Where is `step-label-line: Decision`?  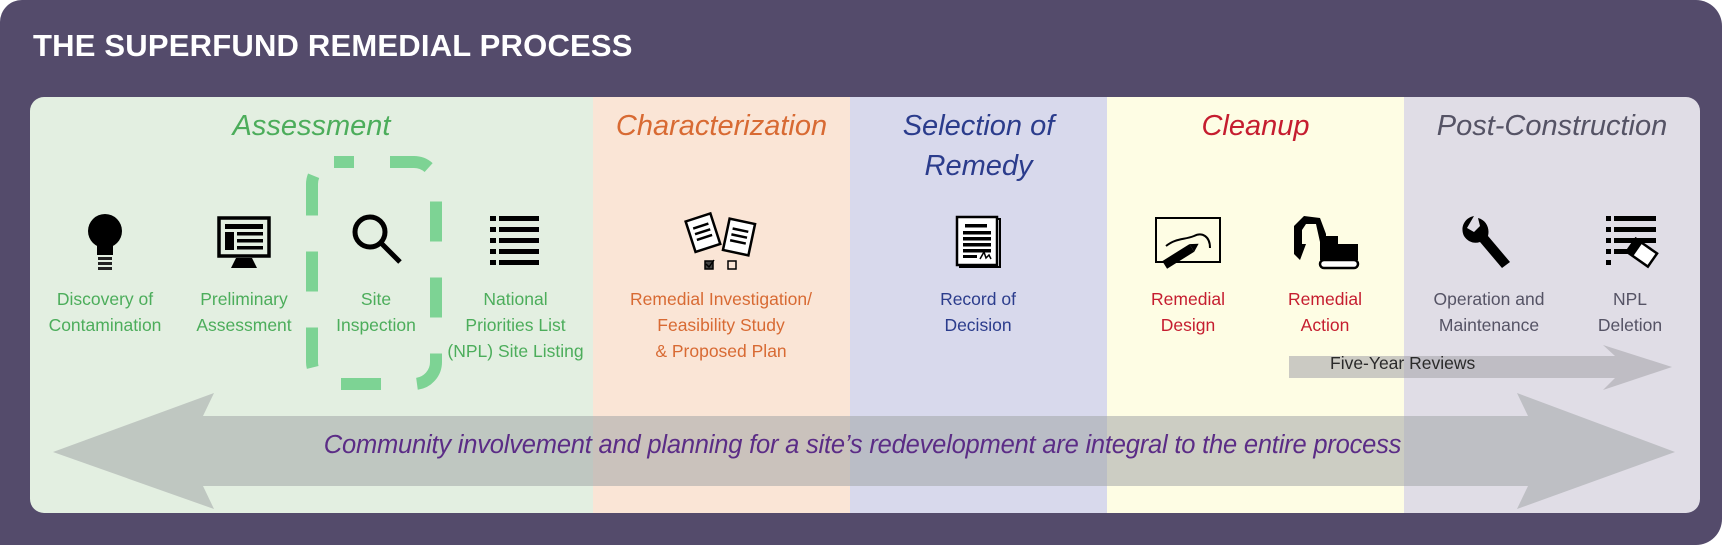 step-label-line: Decision is located at coordinates (978, 325).